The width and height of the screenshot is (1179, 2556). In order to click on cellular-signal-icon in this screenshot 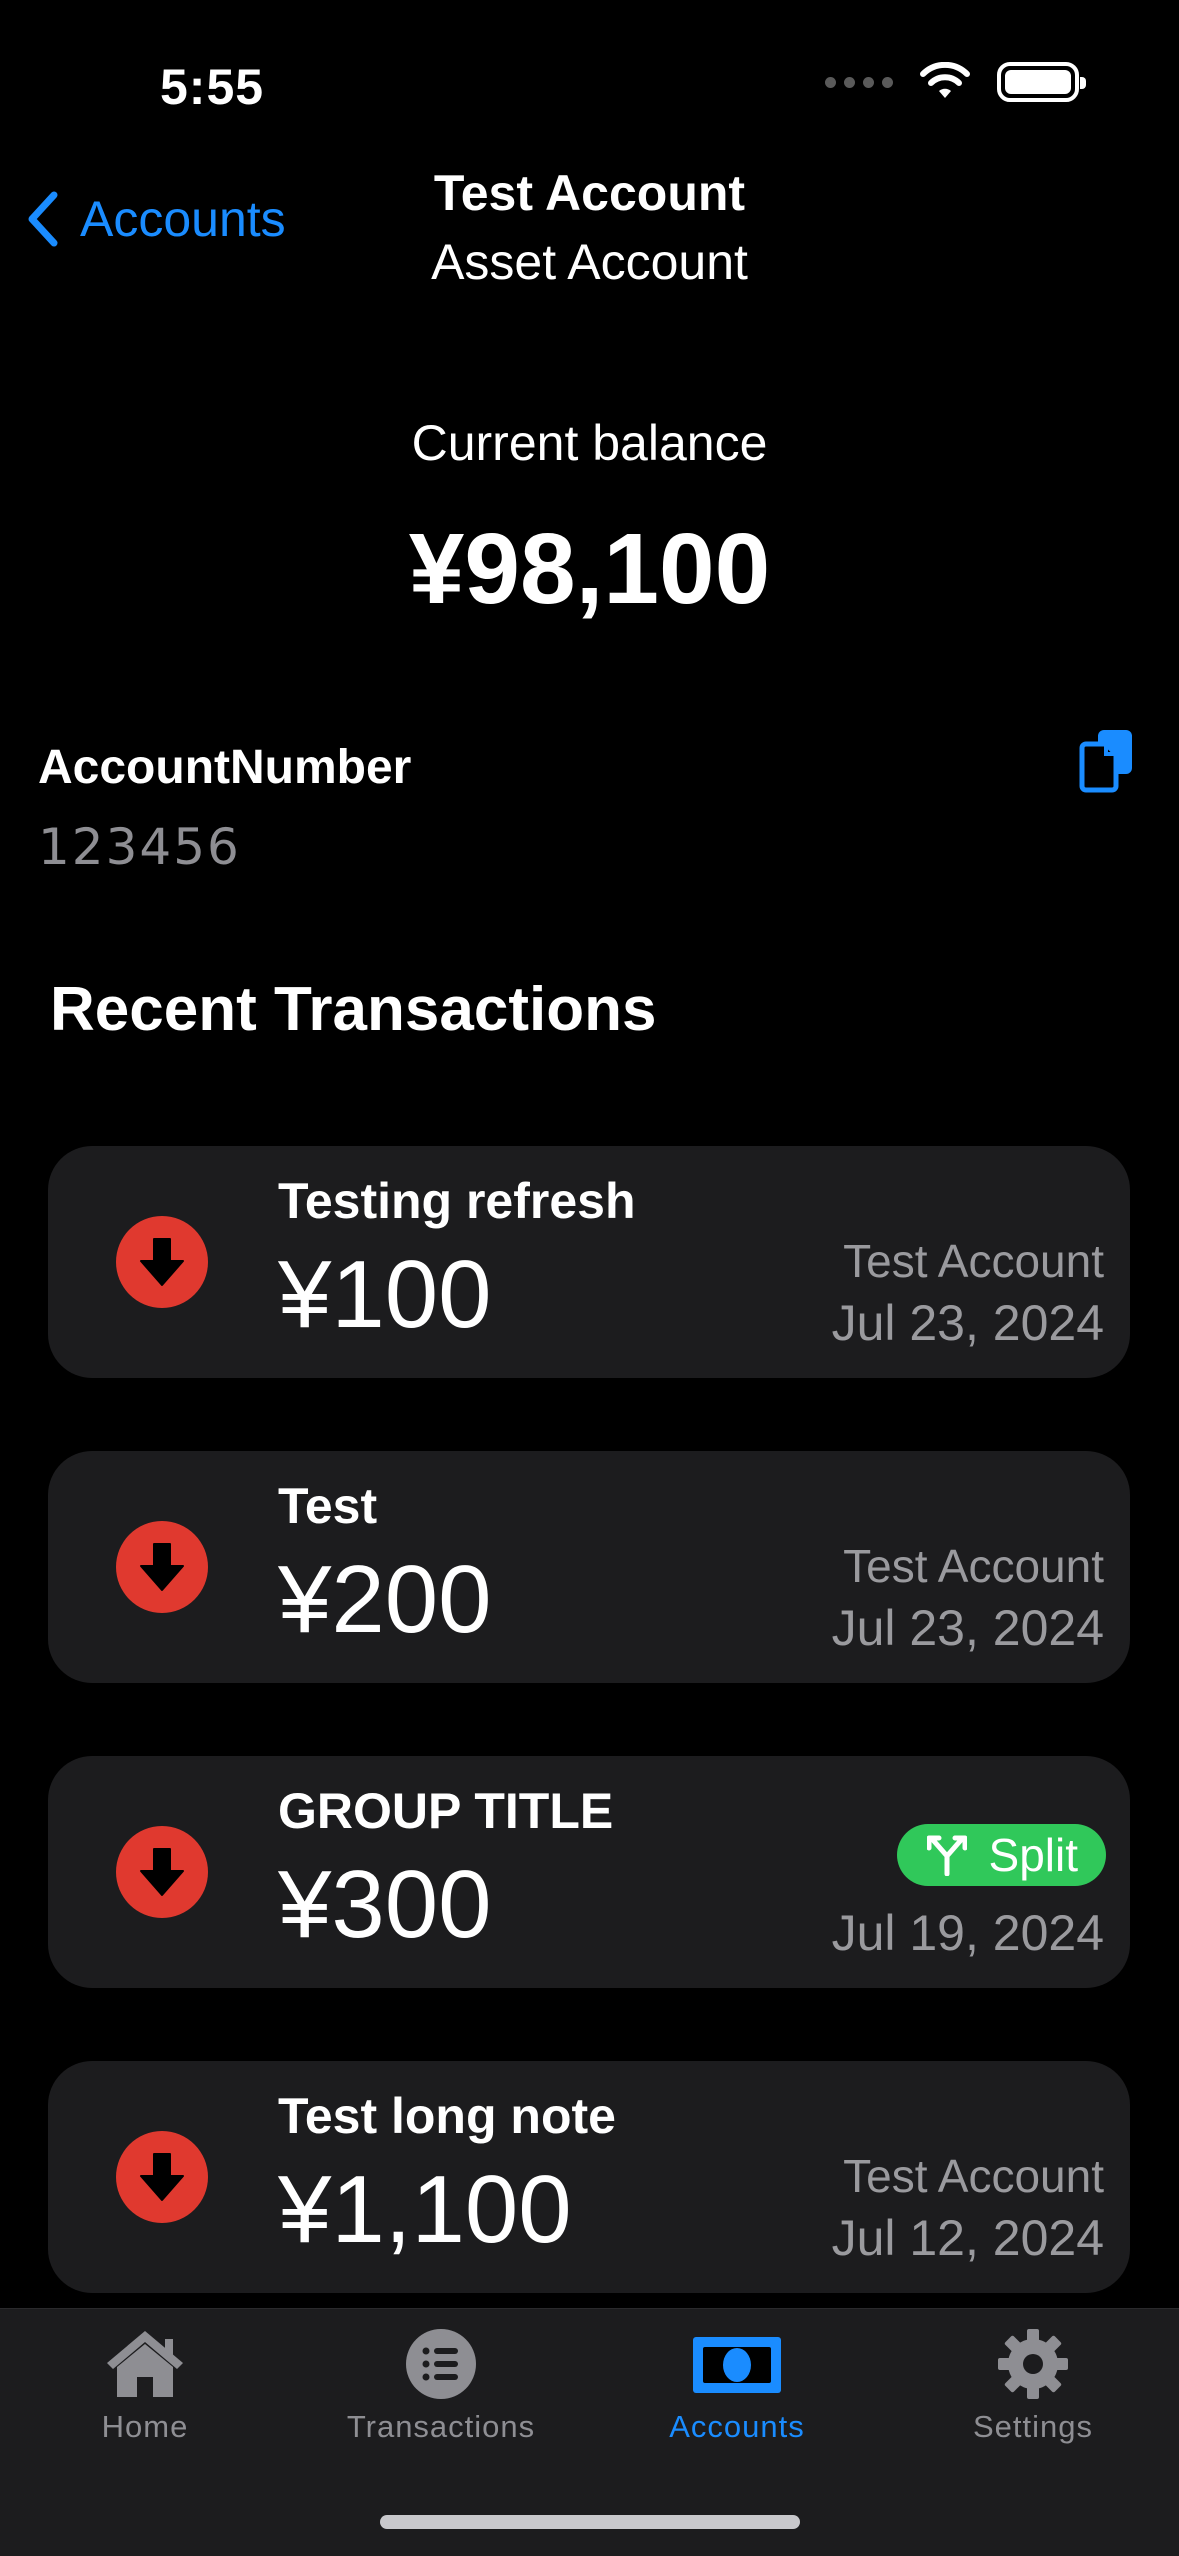, I will do `click(859, 82)`.